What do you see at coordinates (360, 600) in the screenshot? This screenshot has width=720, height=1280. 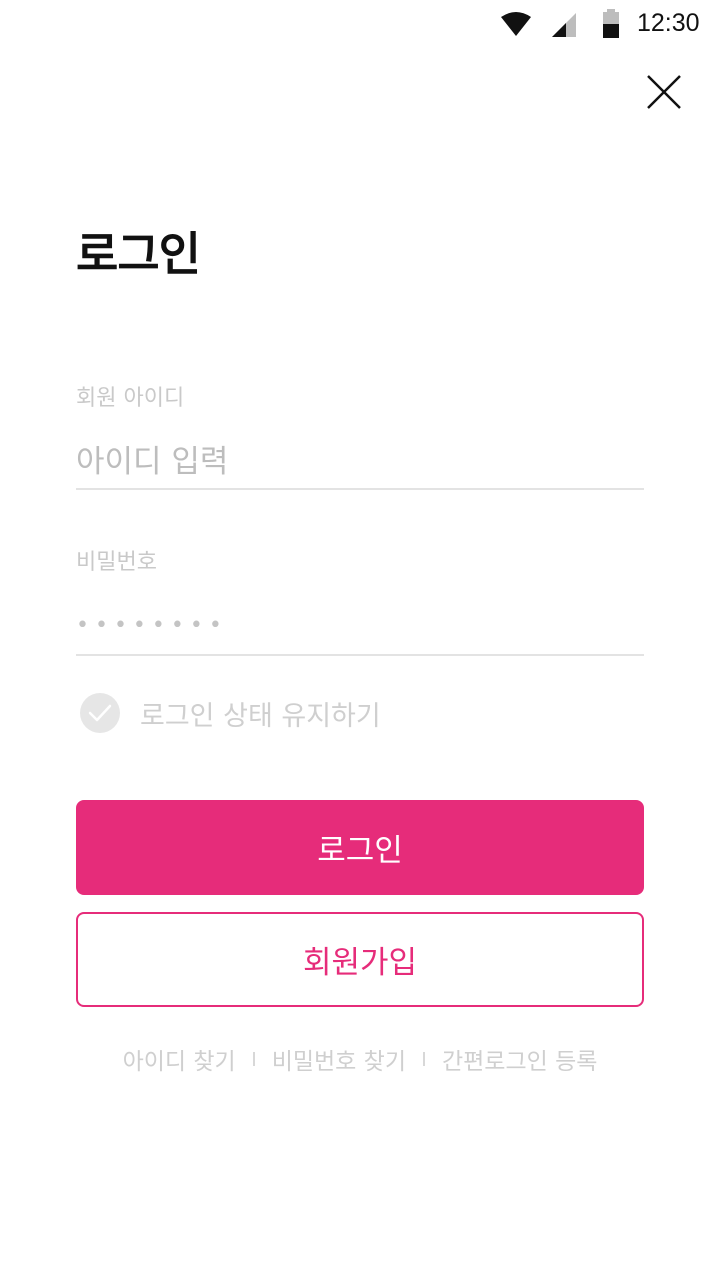 I see `password-field: 비밀번호 ••••••••` at bounding box center [360, 600].